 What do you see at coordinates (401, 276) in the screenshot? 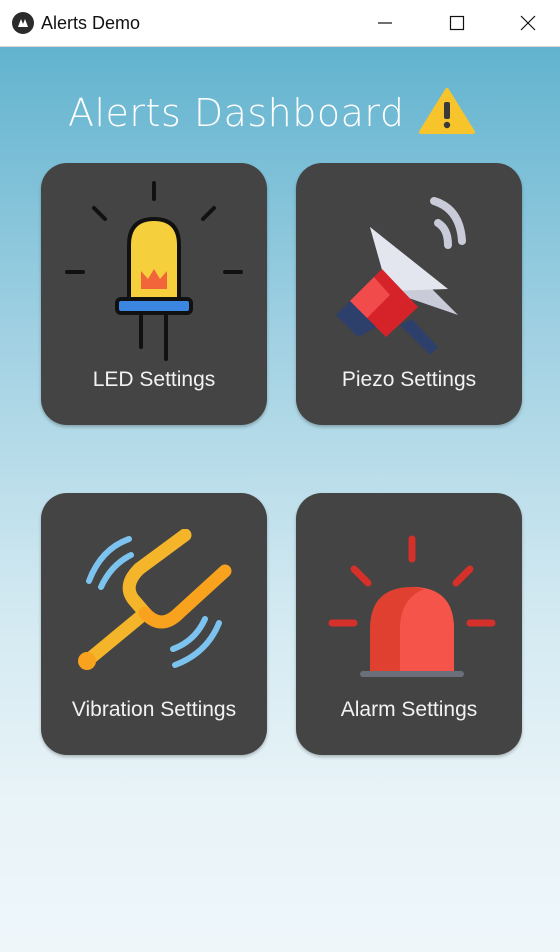
I see `megaphone-icon` at bounding box center [401, 276].